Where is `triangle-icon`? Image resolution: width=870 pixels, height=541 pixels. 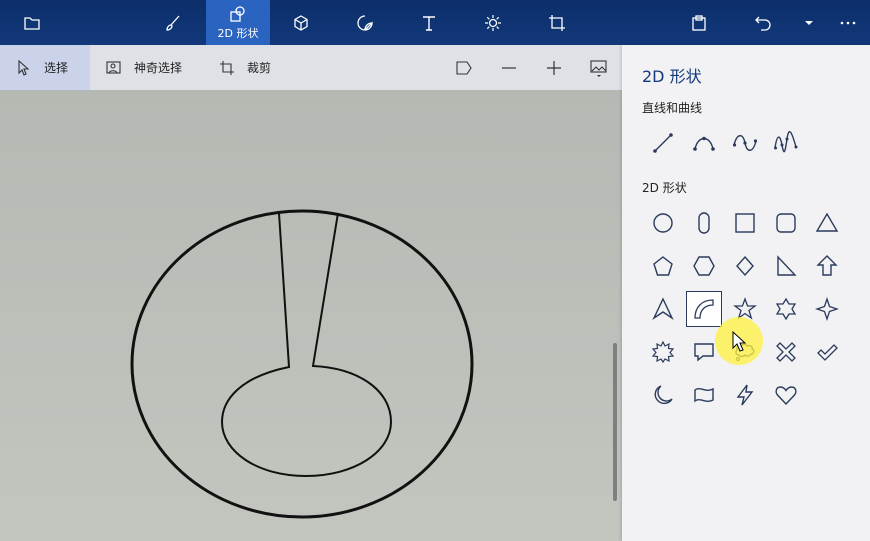 triangle-icon is located at coordinates (827, 223).